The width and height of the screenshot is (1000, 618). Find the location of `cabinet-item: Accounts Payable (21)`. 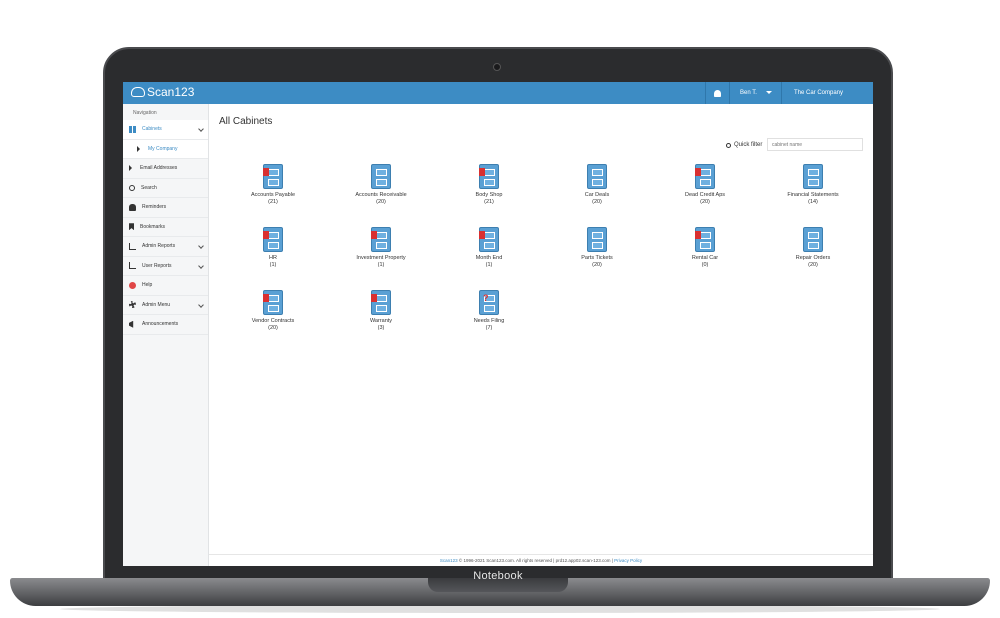

cabinet-item: Accounts Payable (21) is located at coordinates (273, 184).